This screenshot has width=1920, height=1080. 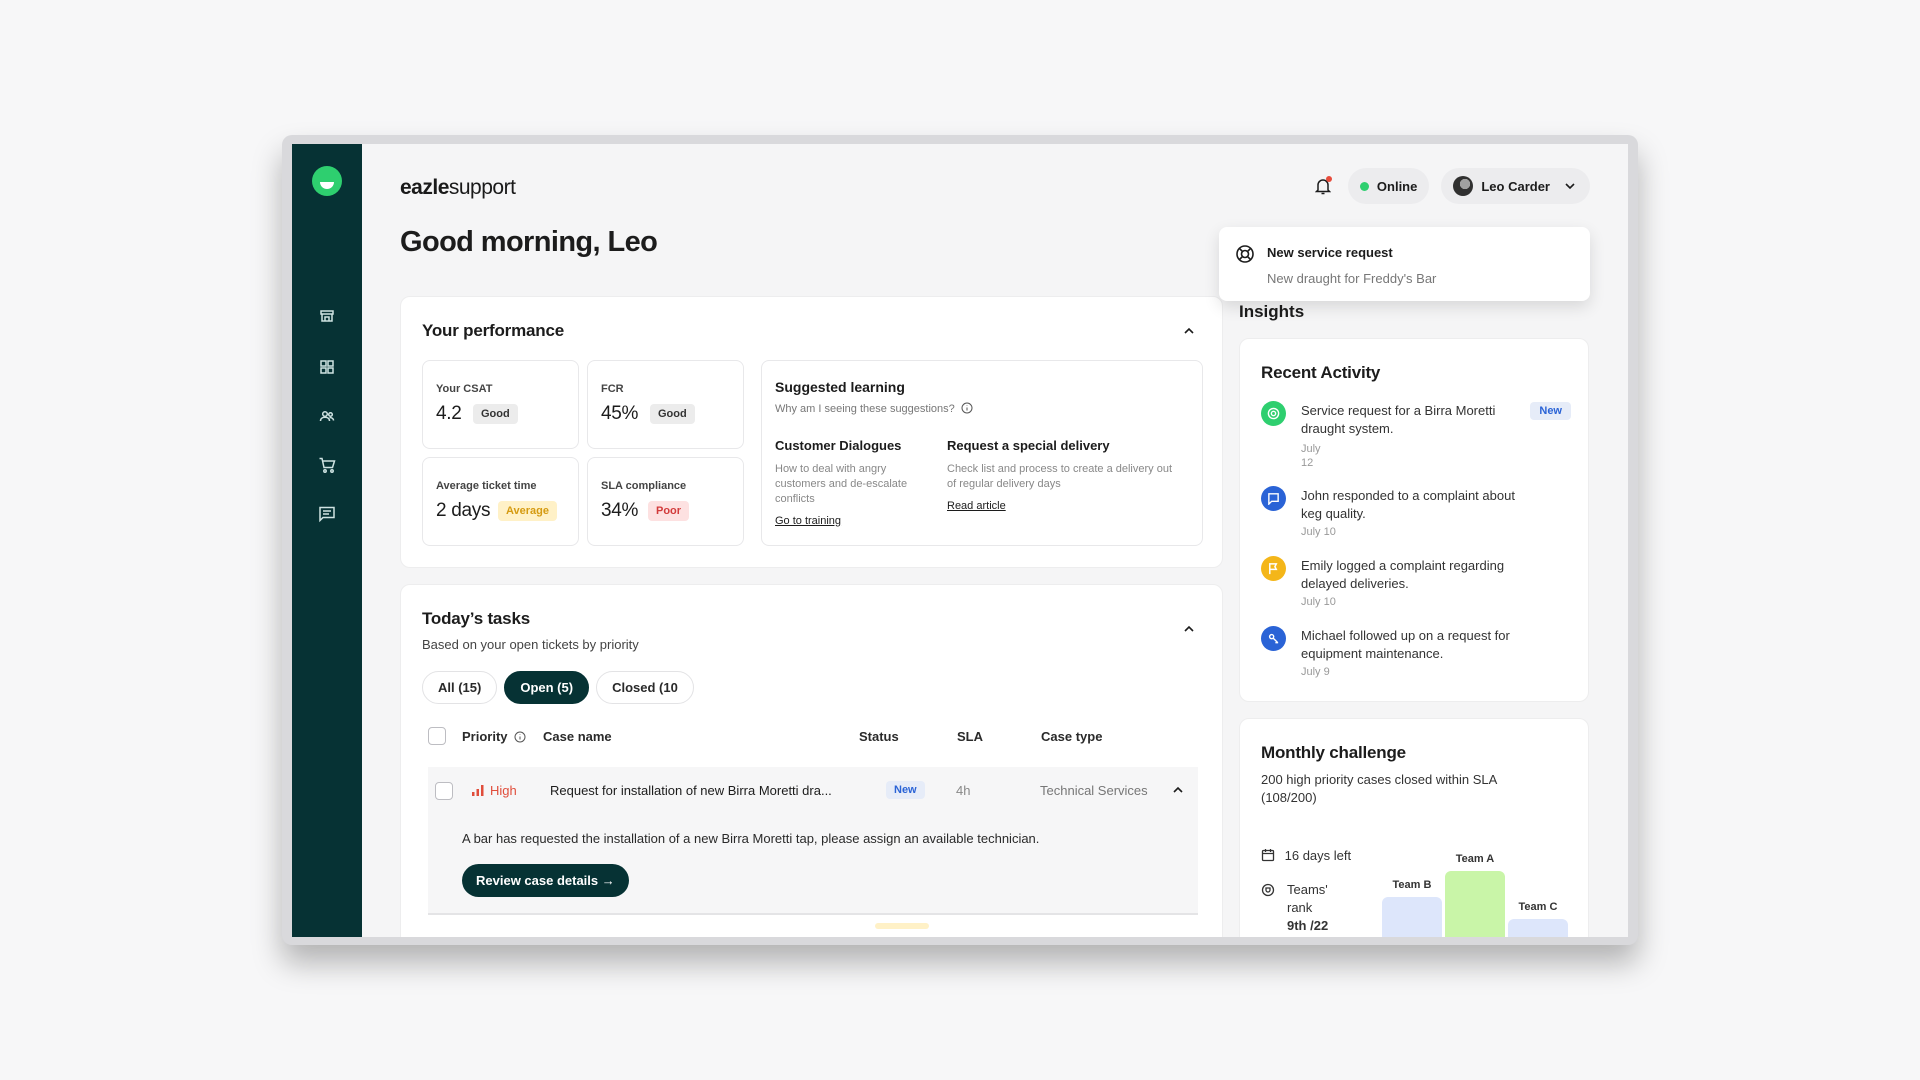 I want to click on metric-csat: Your CSAT 4.2 Good, so click(x=500, y=404).